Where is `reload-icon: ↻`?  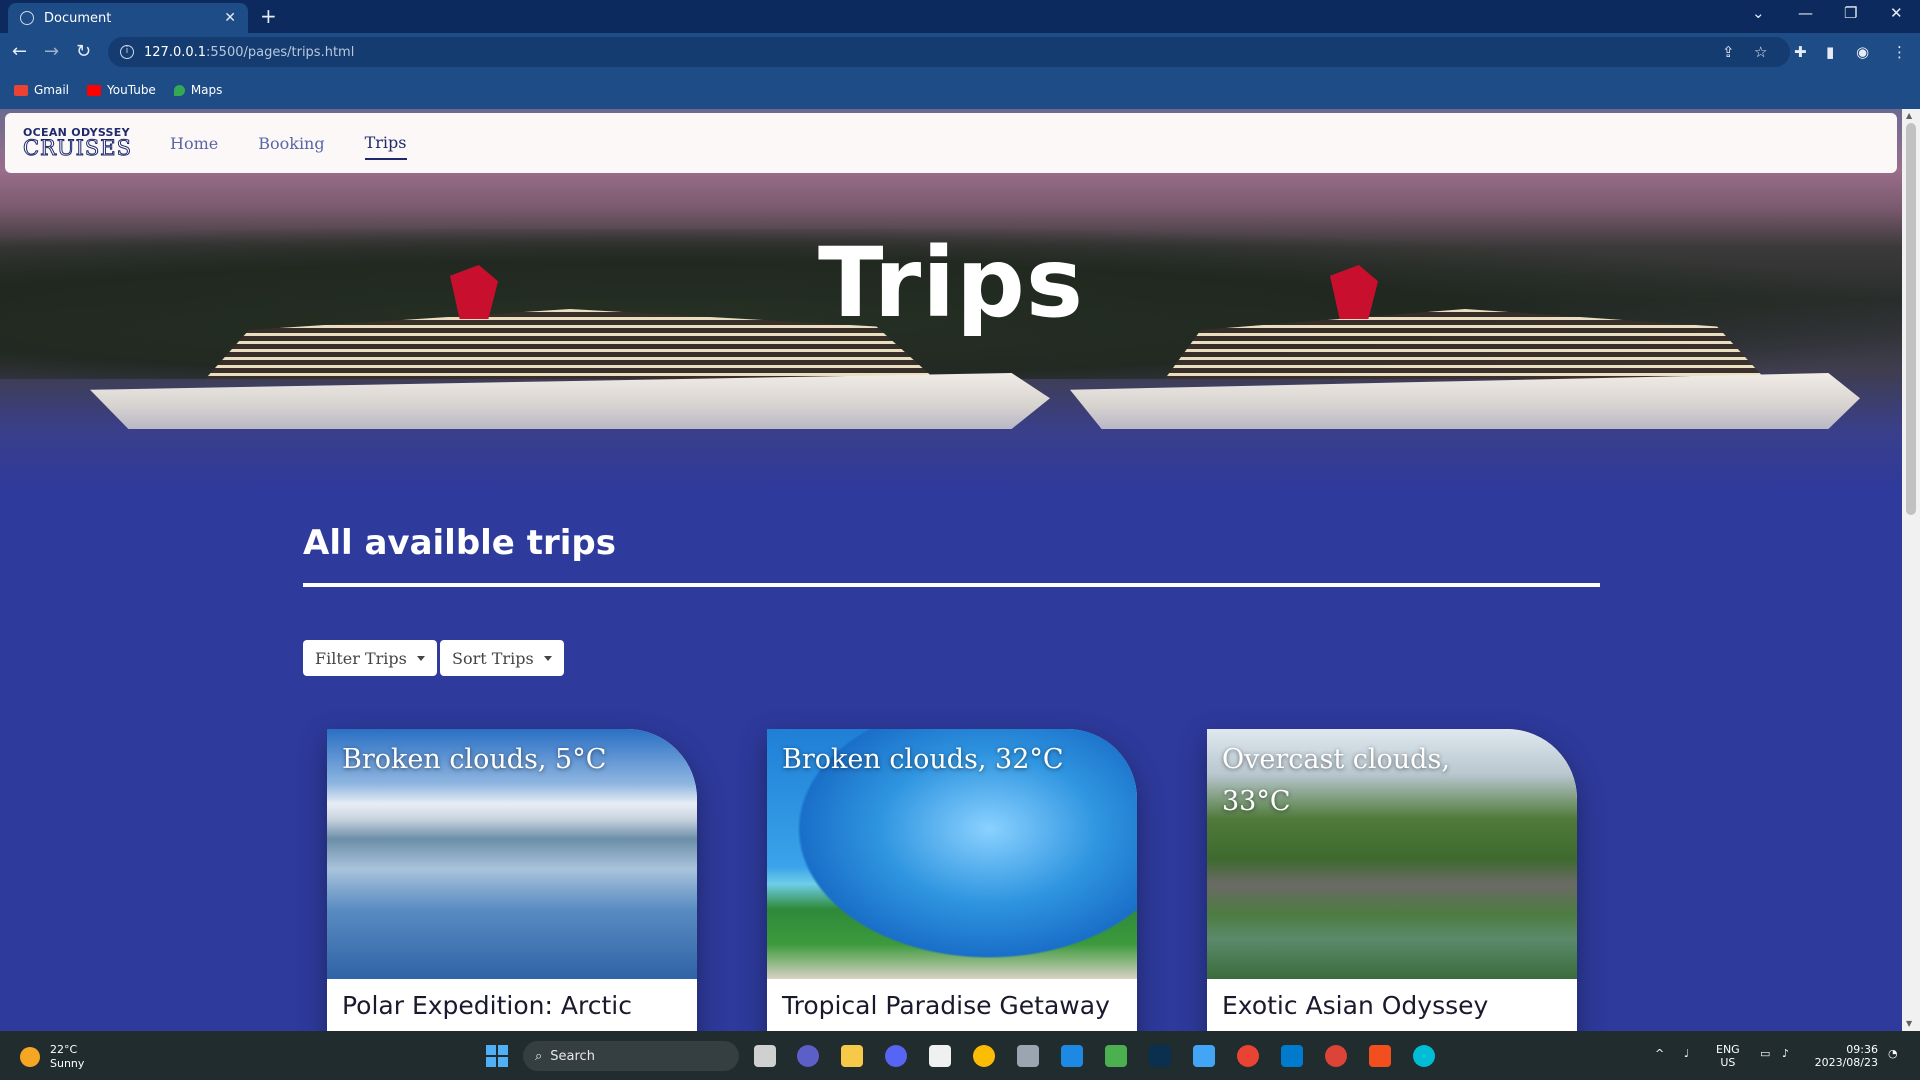 reload-icon: ↻ is located at coordinates (83, 51).